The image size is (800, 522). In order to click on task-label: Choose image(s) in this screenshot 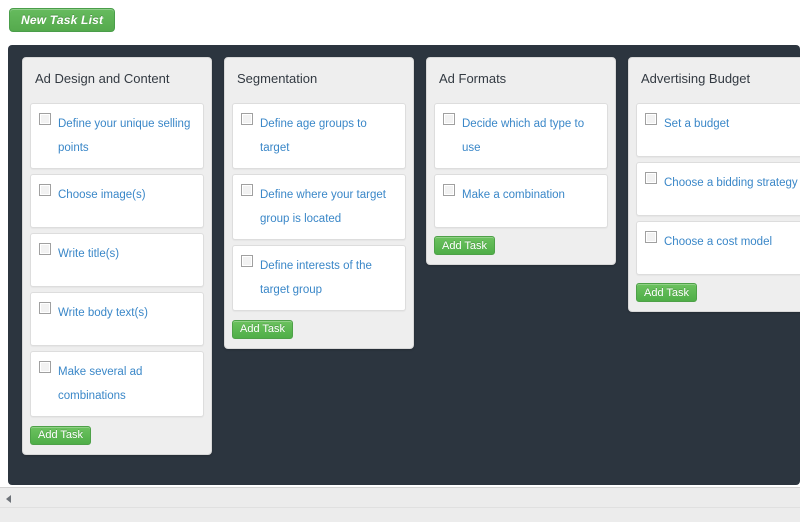, I will do `click(102, 195)`.